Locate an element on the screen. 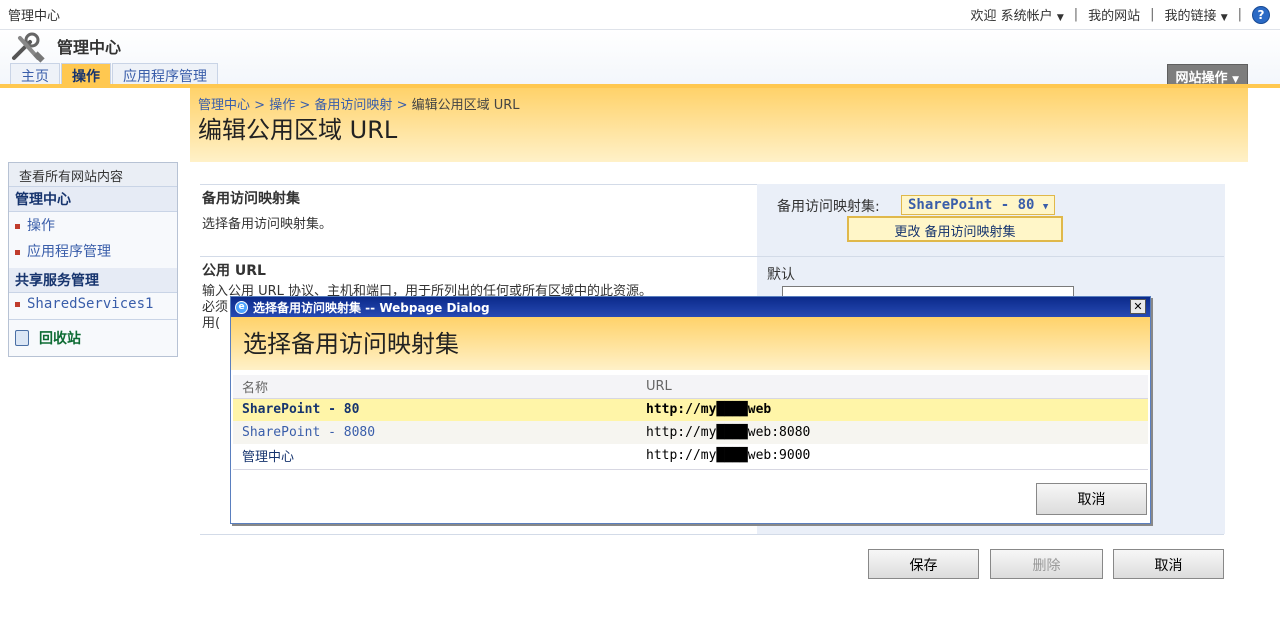 Image resolution: width=1280 pixels, height=622 pixels. amc-selector: SharePoint - 80 ▼ is located at coordinates (978, 205).